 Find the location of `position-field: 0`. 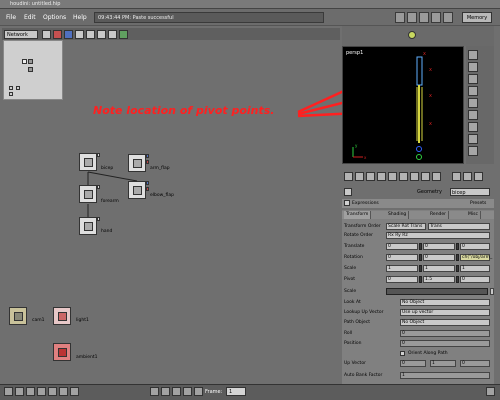

position-field: 0 is located at coordinates (445, 343).